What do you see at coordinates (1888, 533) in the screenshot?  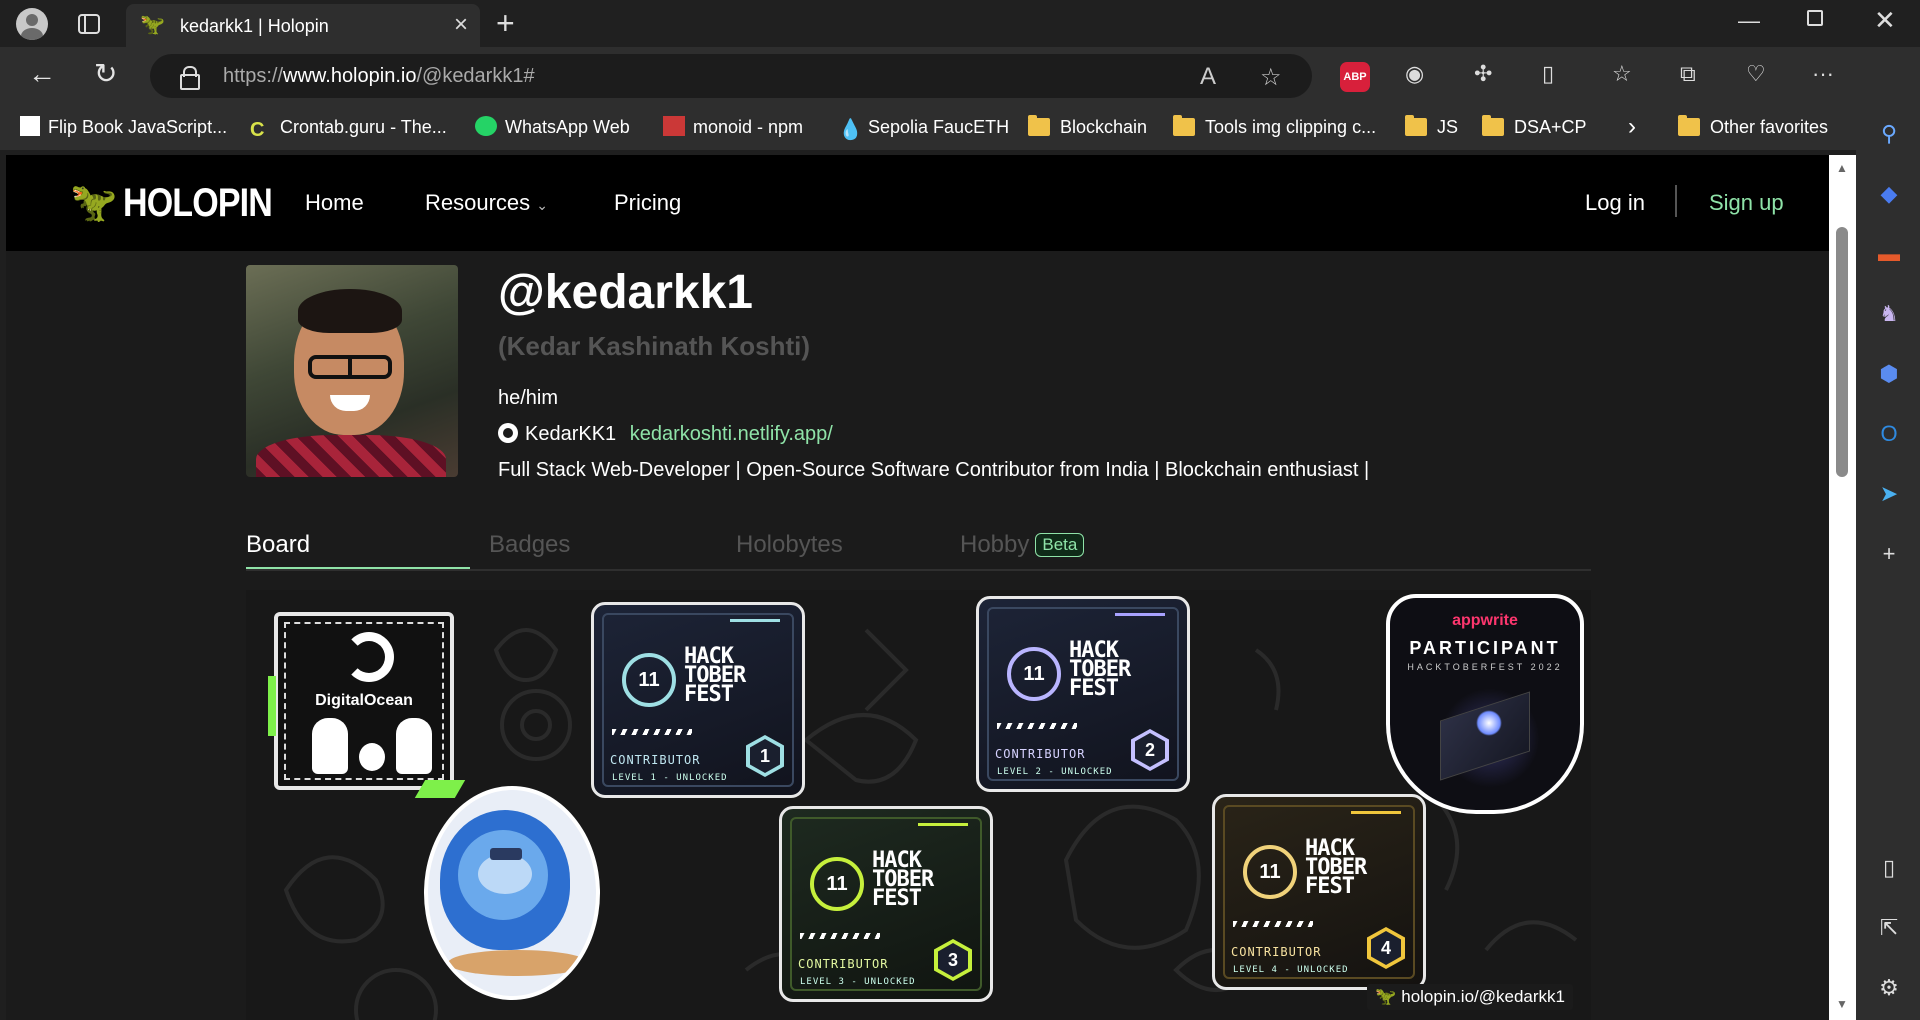 I see `edge-sidebar: ⚲ ◆ ▬ ♞ ⬢ O ➤ + ▯ ⇱ ⚙` at bounding box center [1888, 533].